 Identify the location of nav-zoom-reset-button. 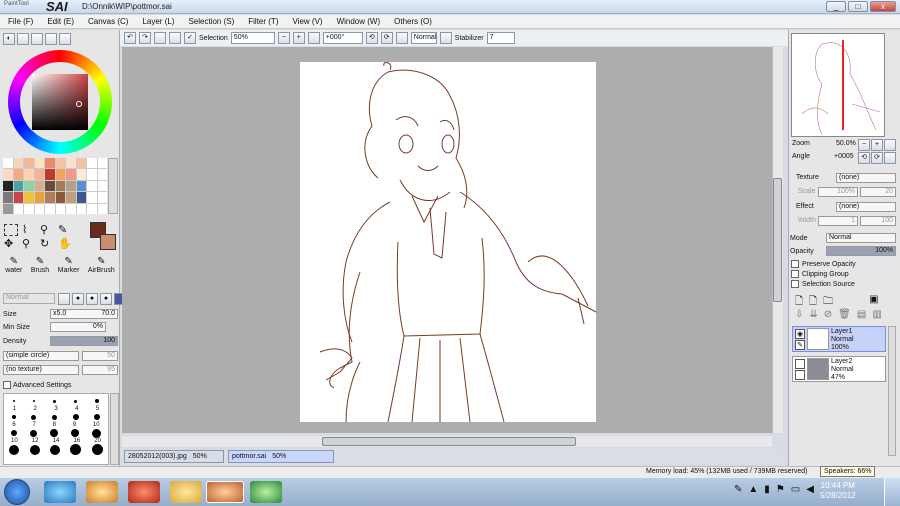
(890, 145).